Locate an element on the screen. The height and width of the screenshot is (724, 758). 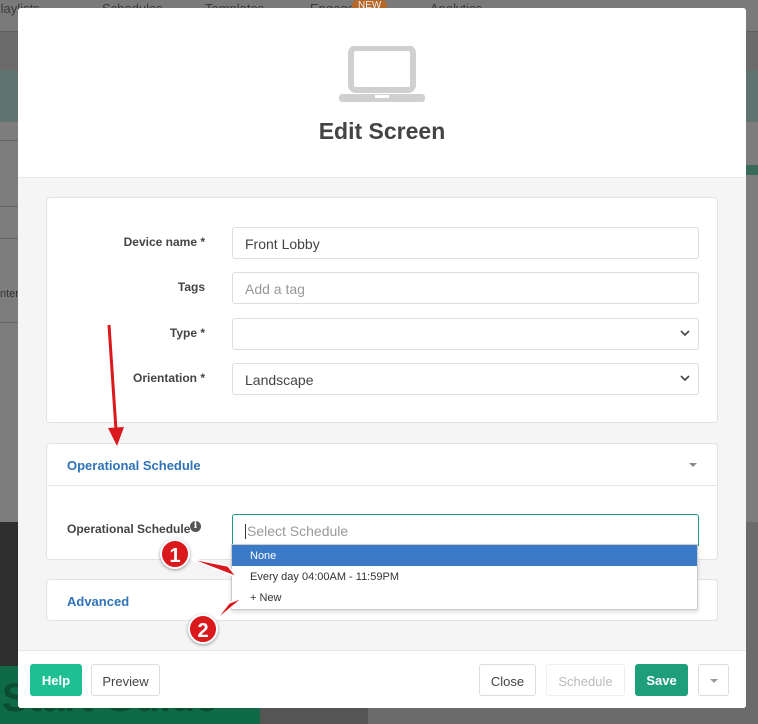
annotation-arrow-head is located at coordinates (116, 436).